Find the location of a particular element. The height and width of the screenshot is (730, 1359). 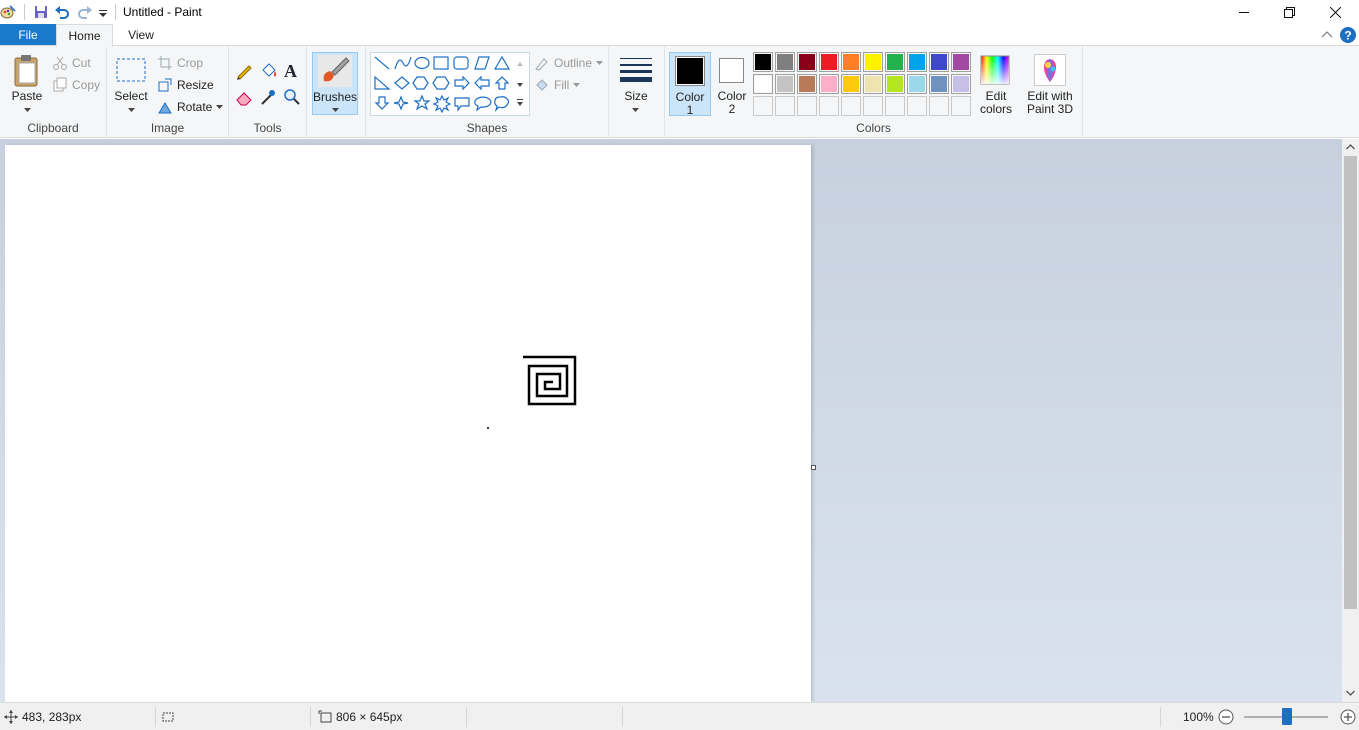

scroll-up-arrow-icon is located at coordinates (1350, 147).